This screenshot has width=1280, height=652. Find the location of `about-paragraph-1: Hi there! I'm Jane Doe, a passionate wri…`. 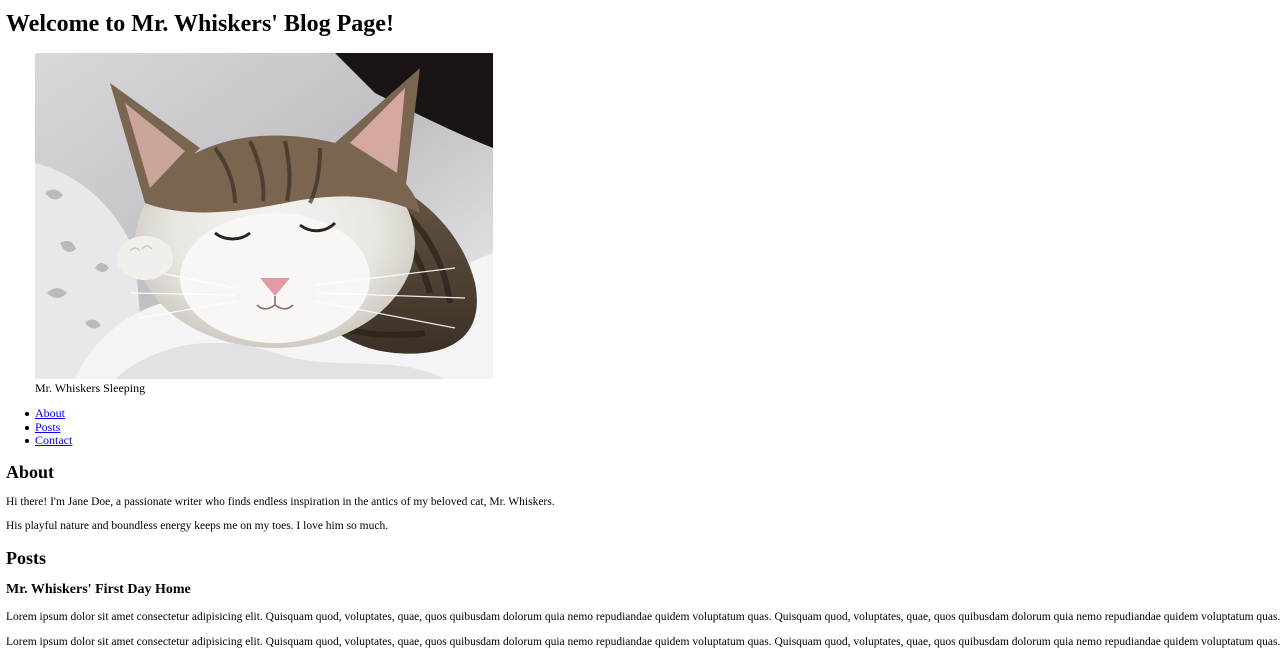

about-paragraph-1: Hi there! I'm Jane Doe, a passionate wri… is located at coordinates (280, 502).